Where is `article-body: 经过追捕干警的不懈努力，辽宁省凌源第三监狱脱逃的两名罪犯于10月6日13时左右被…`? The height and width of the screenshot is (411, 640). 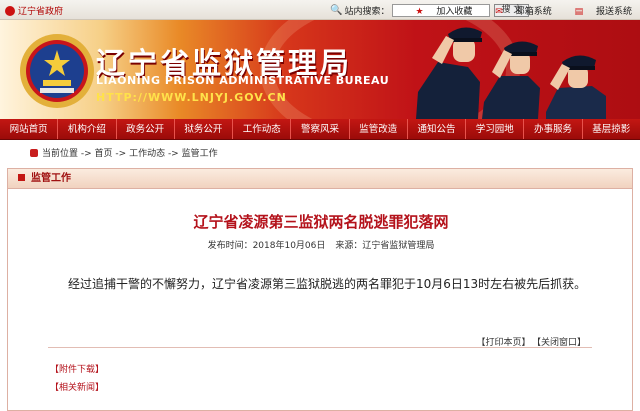
article-body: 经过追捕干警的不懈努力，辽宁省凌源第三监狱脱逃的两名罪犯于10月6日13时左右被… is located at coordinates (327, 284).